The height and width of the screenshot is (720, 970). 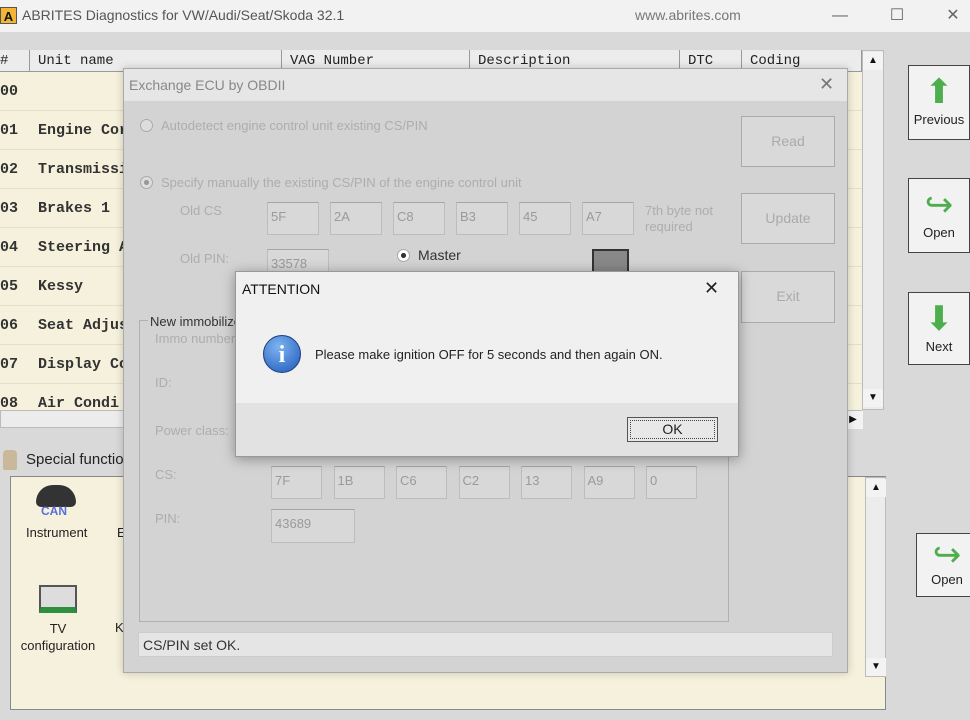 What do you see at coordinates (168, 518) in the screenshot?
I see `pin-label: PIN:` at bounding box center [168, 518].